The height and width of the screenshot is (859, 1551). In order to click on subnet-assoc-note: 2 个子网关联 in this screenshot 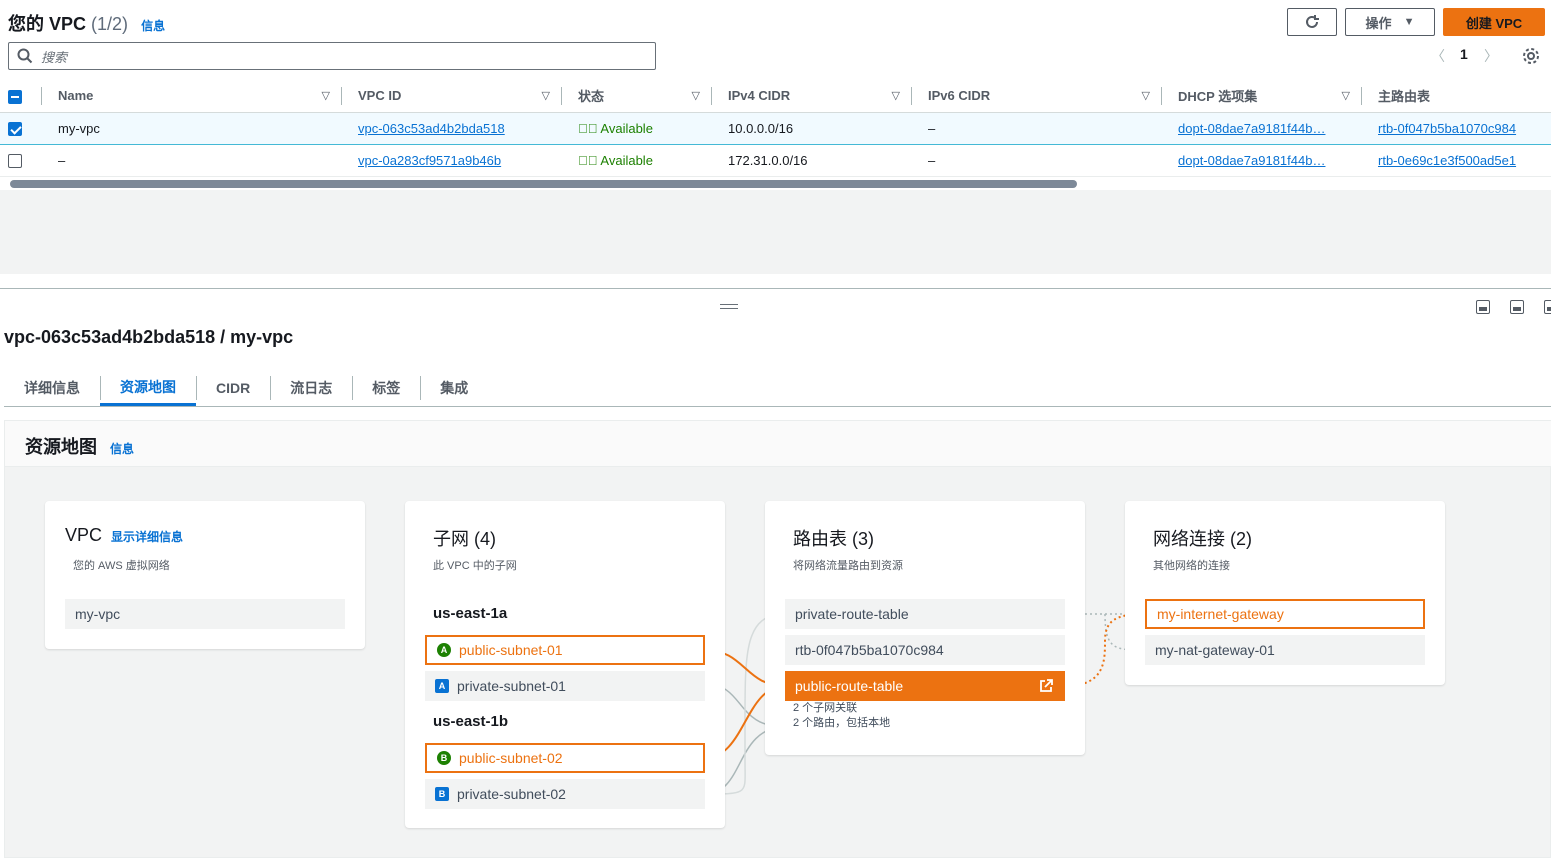, I will do `click(825, 708)`.